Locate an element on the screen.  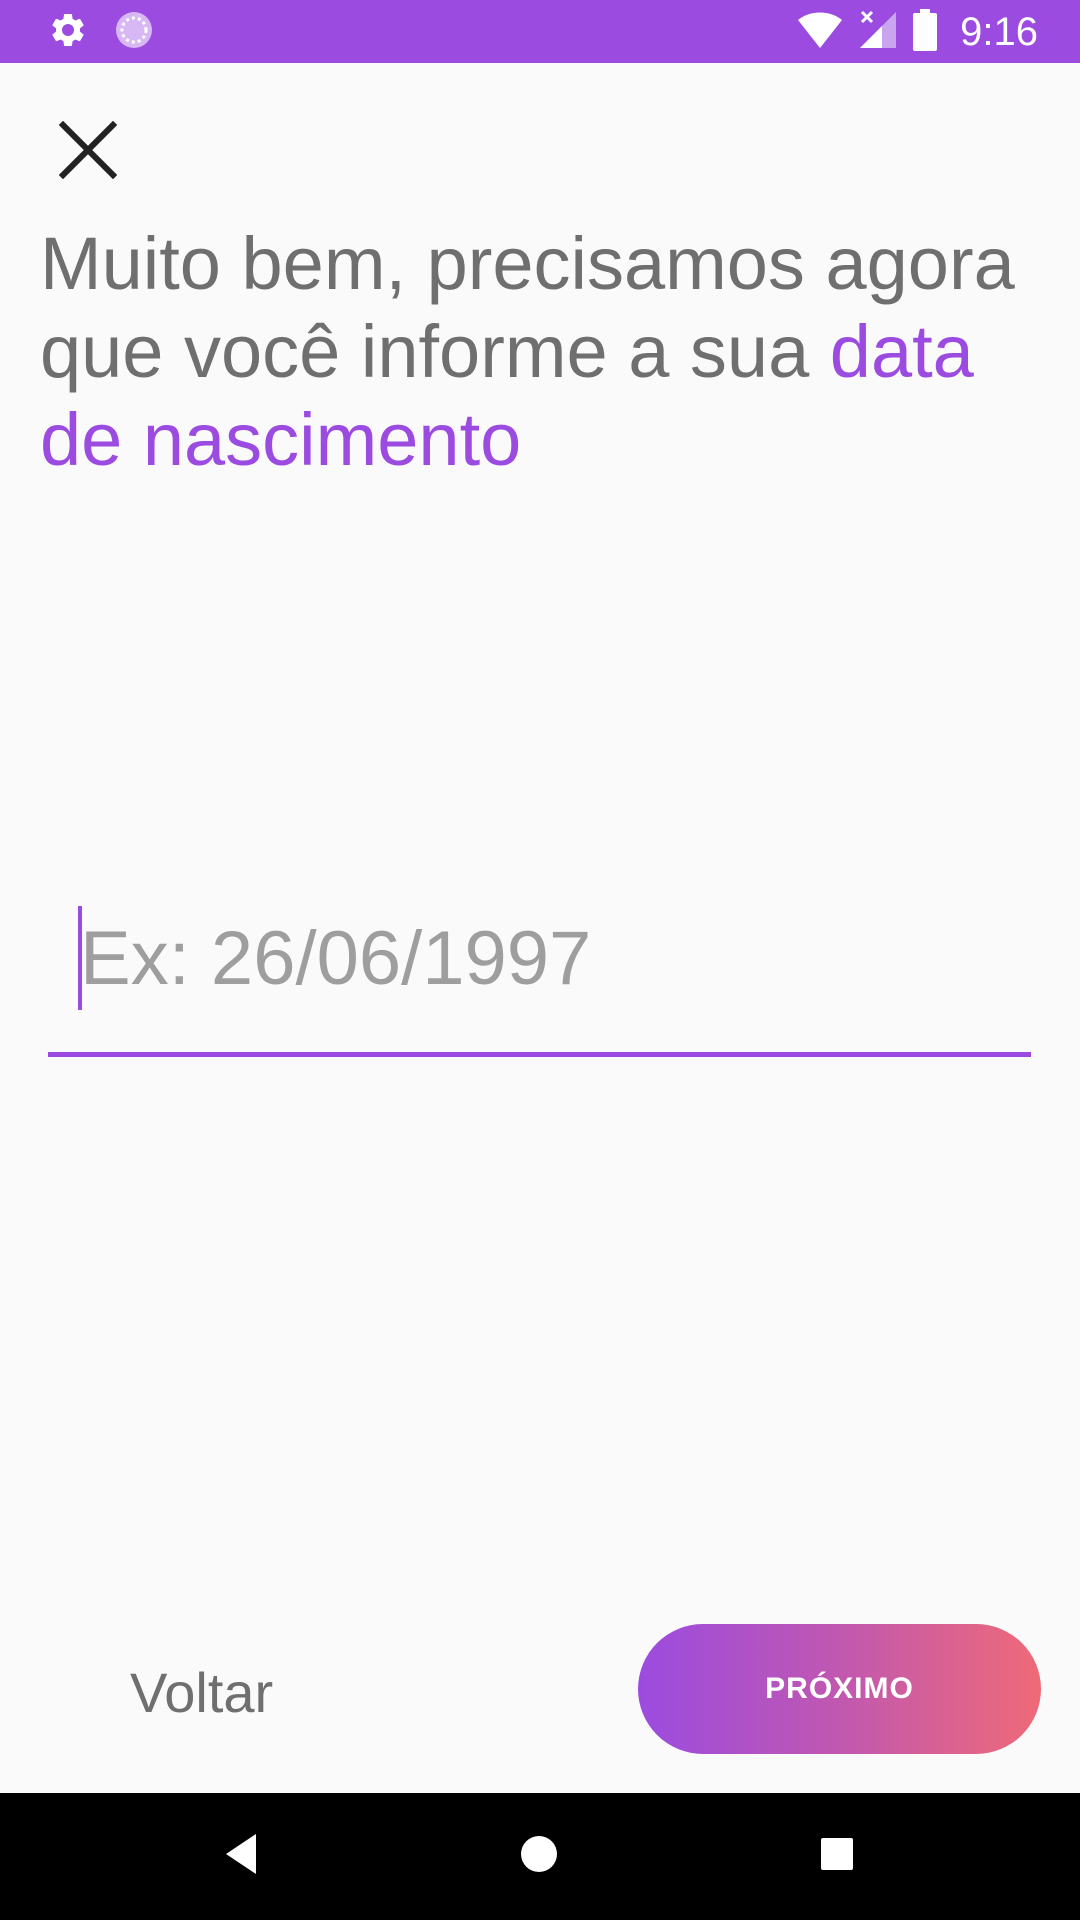
nav-back-button is located at coordinates (242, 1856).